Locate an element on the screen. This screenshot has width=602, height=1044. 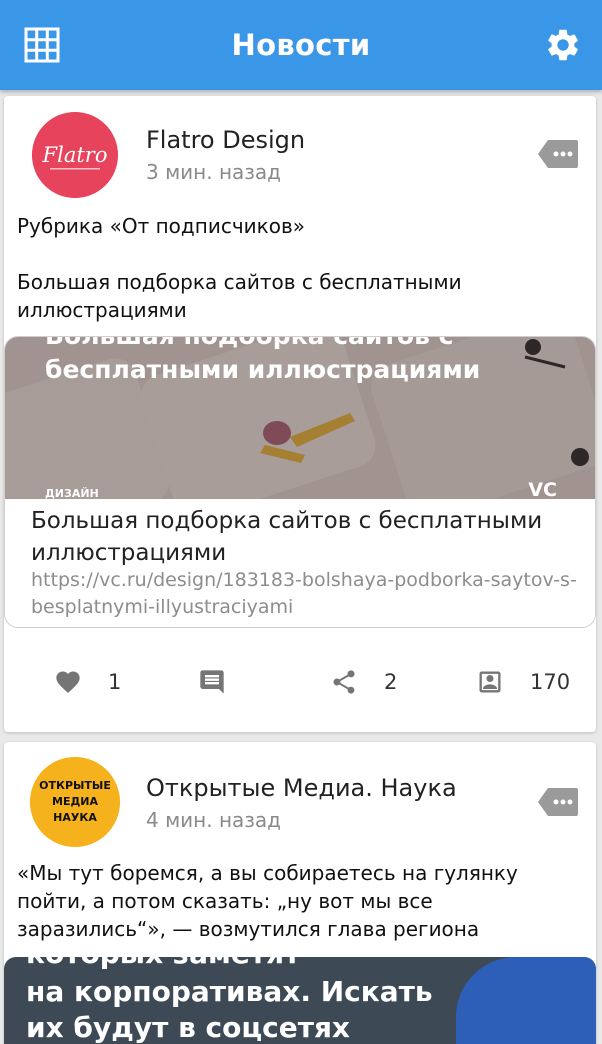
avatar: ОТКРЫТЫЕ МЕДИА НАУКА is located at coordinates (75, 802).